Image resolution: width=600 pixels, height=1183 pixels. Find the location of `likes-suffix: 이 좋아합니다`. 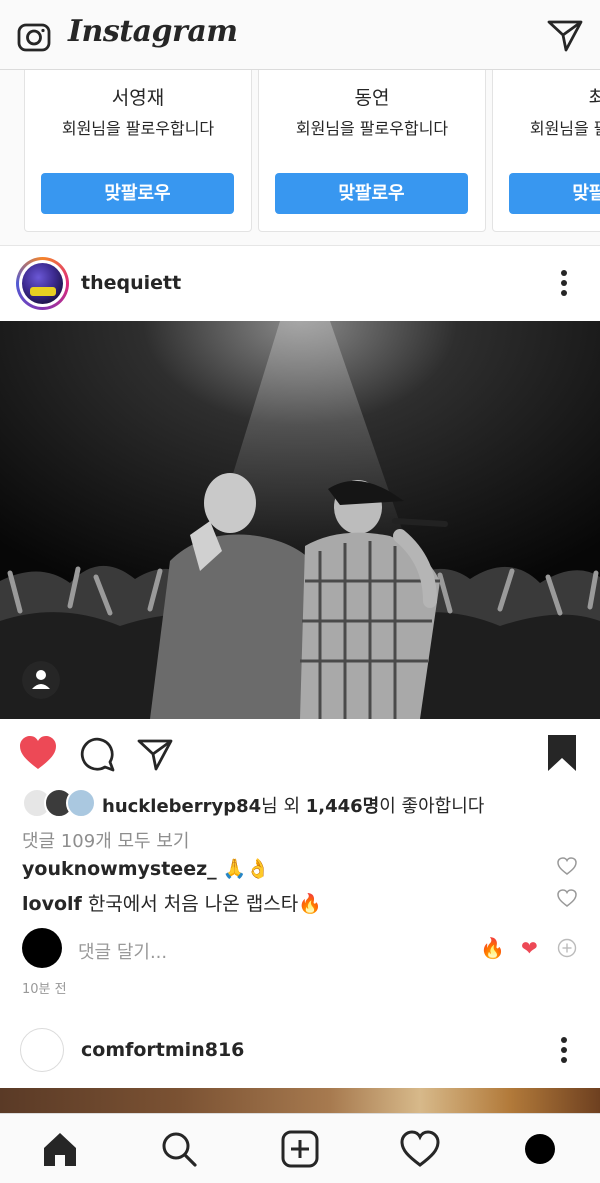

likes-suffix: 이 좋아합니다 is located at coordinates (432, 806).